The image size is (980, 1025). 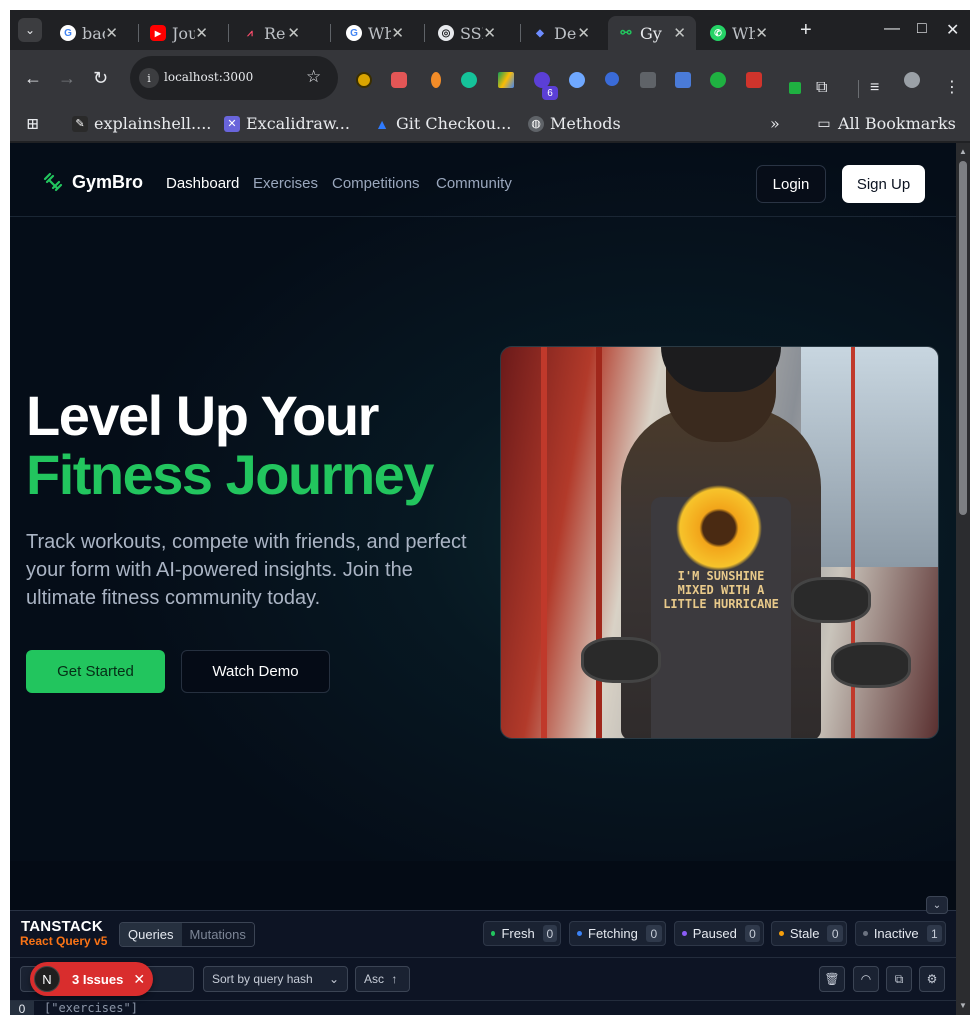 I want to click on browser-tab-active: ⚯ Gy ✕, so click(x=652, y=33).